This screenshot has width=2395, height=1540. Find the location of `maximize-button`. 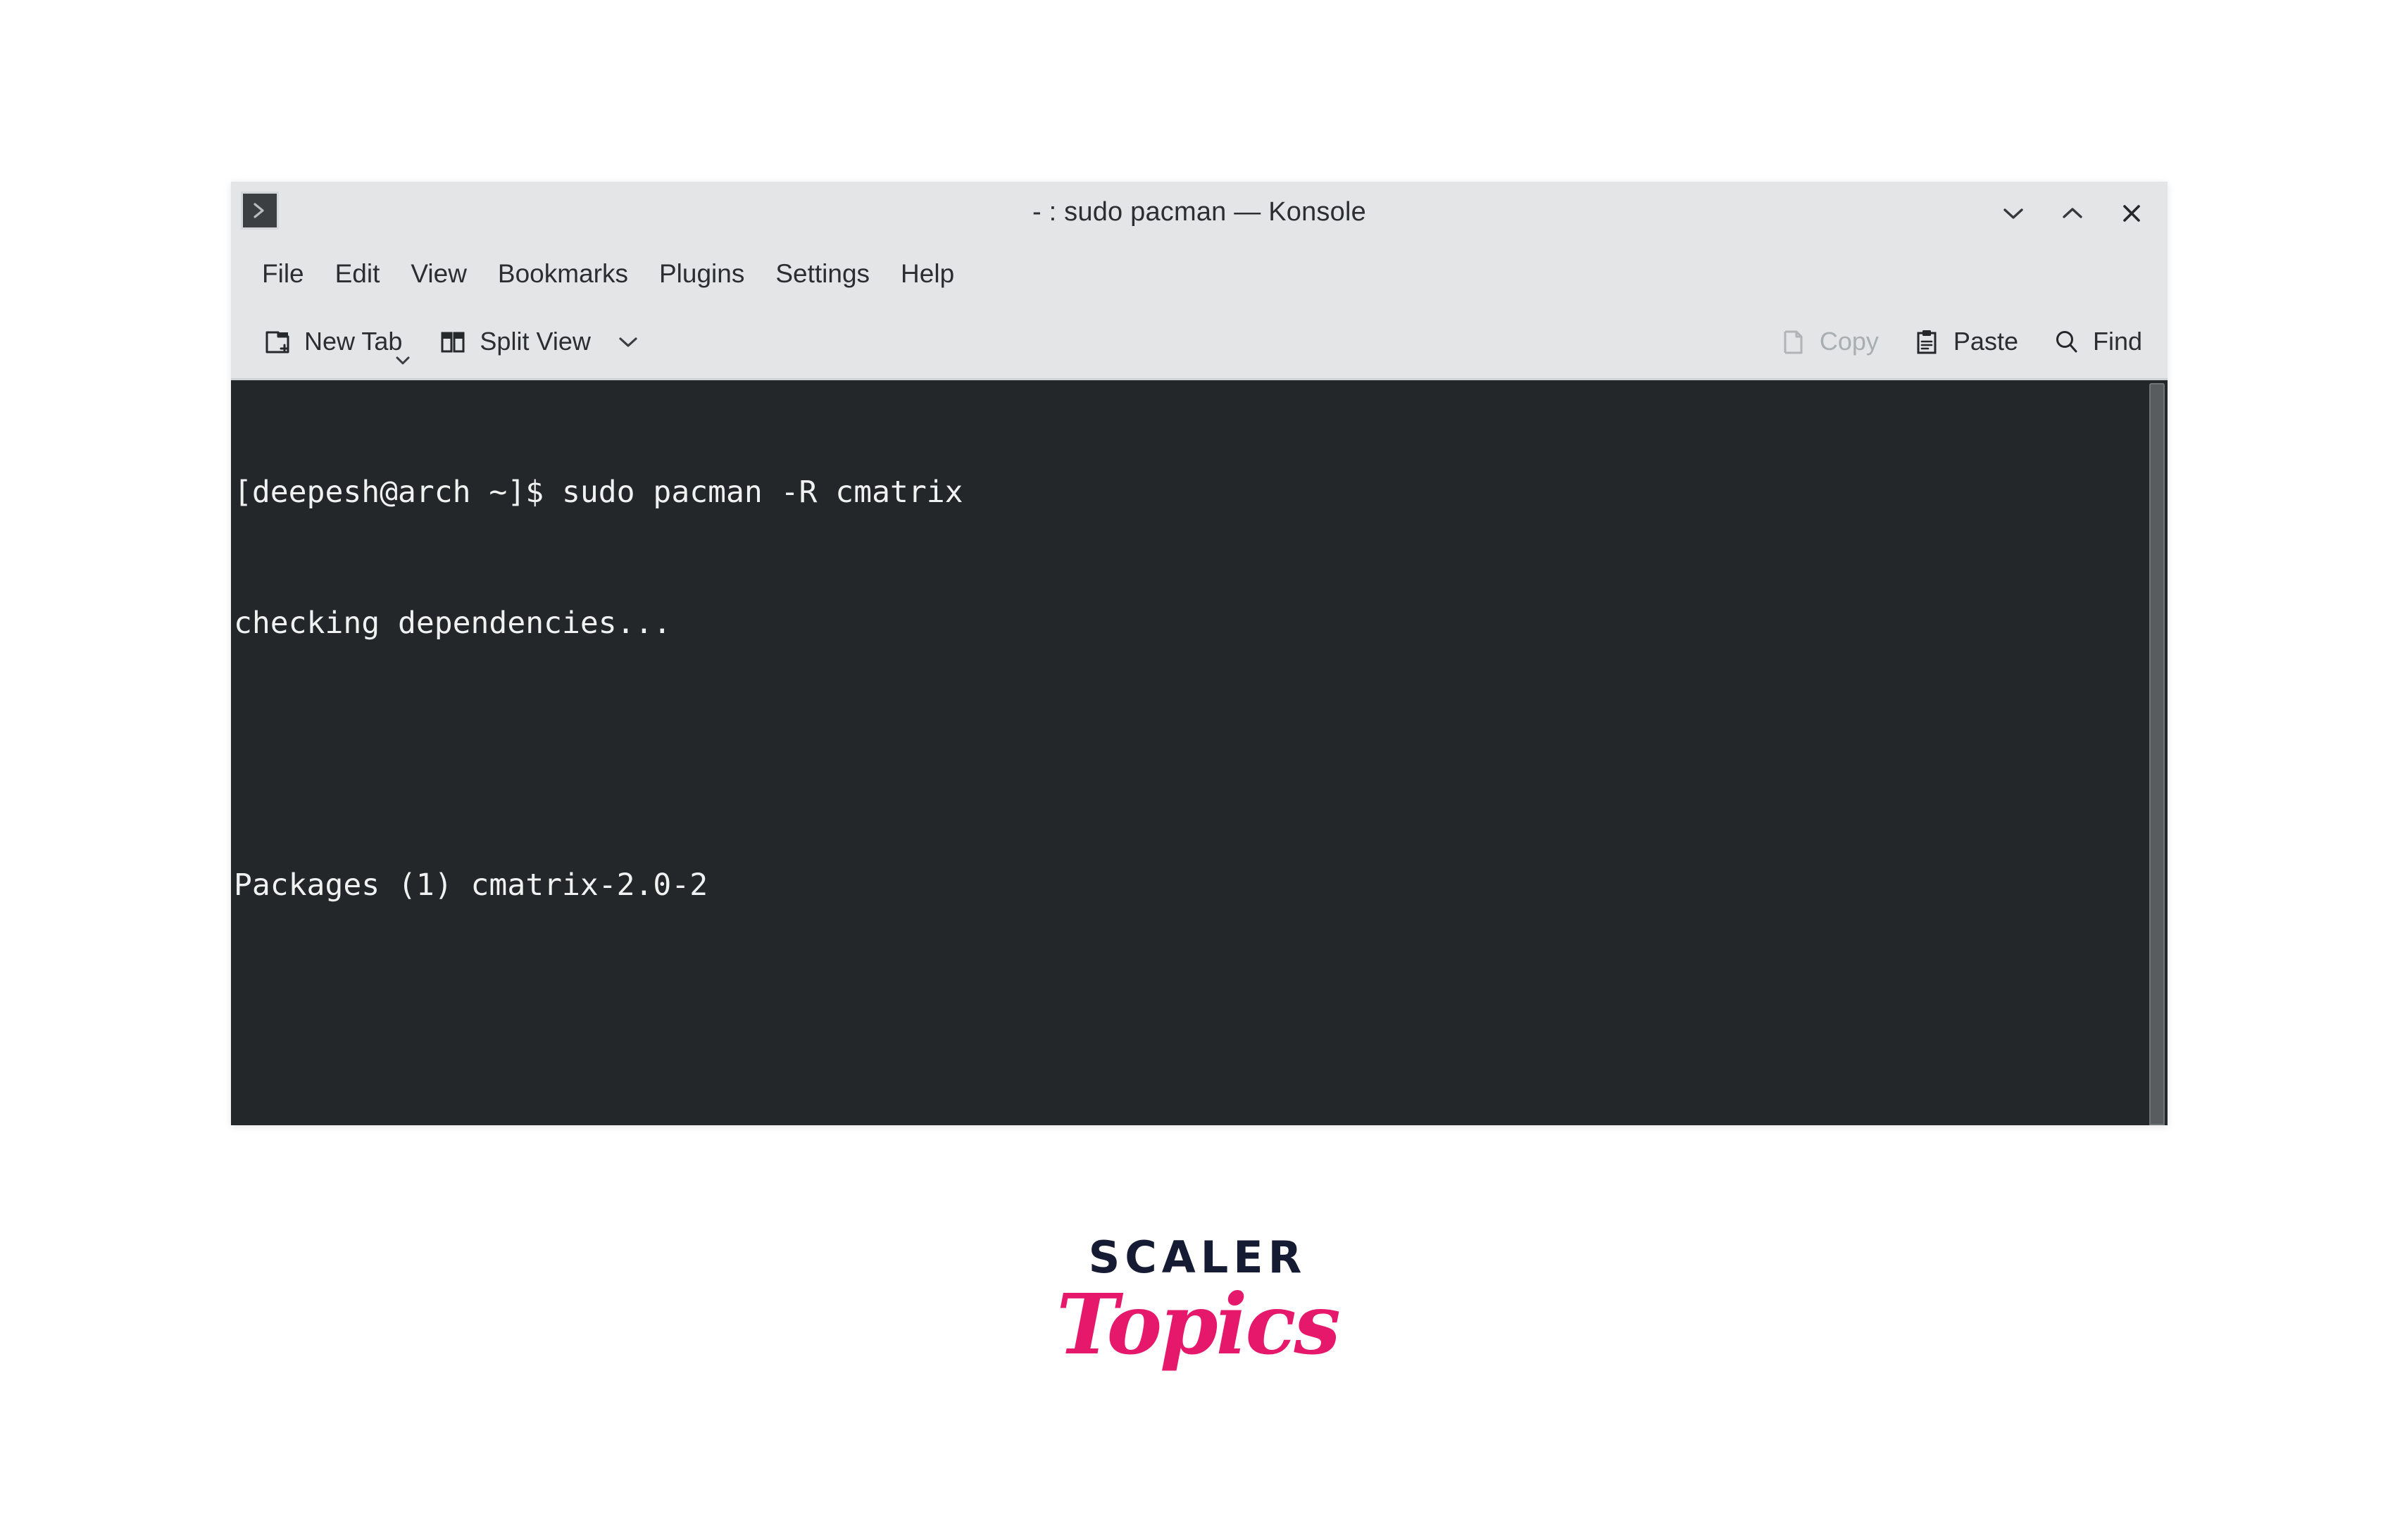

maximize-button is located at coordinates (2072, 213).